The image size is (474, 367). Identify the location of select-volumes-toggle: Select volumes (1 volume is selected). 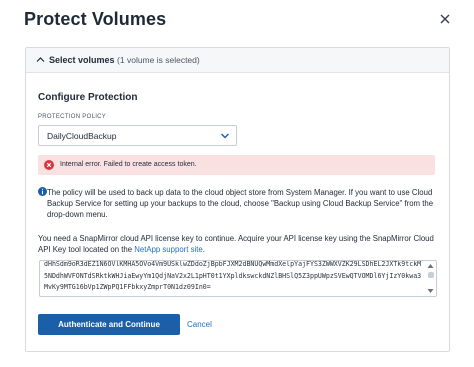
(237, 60).